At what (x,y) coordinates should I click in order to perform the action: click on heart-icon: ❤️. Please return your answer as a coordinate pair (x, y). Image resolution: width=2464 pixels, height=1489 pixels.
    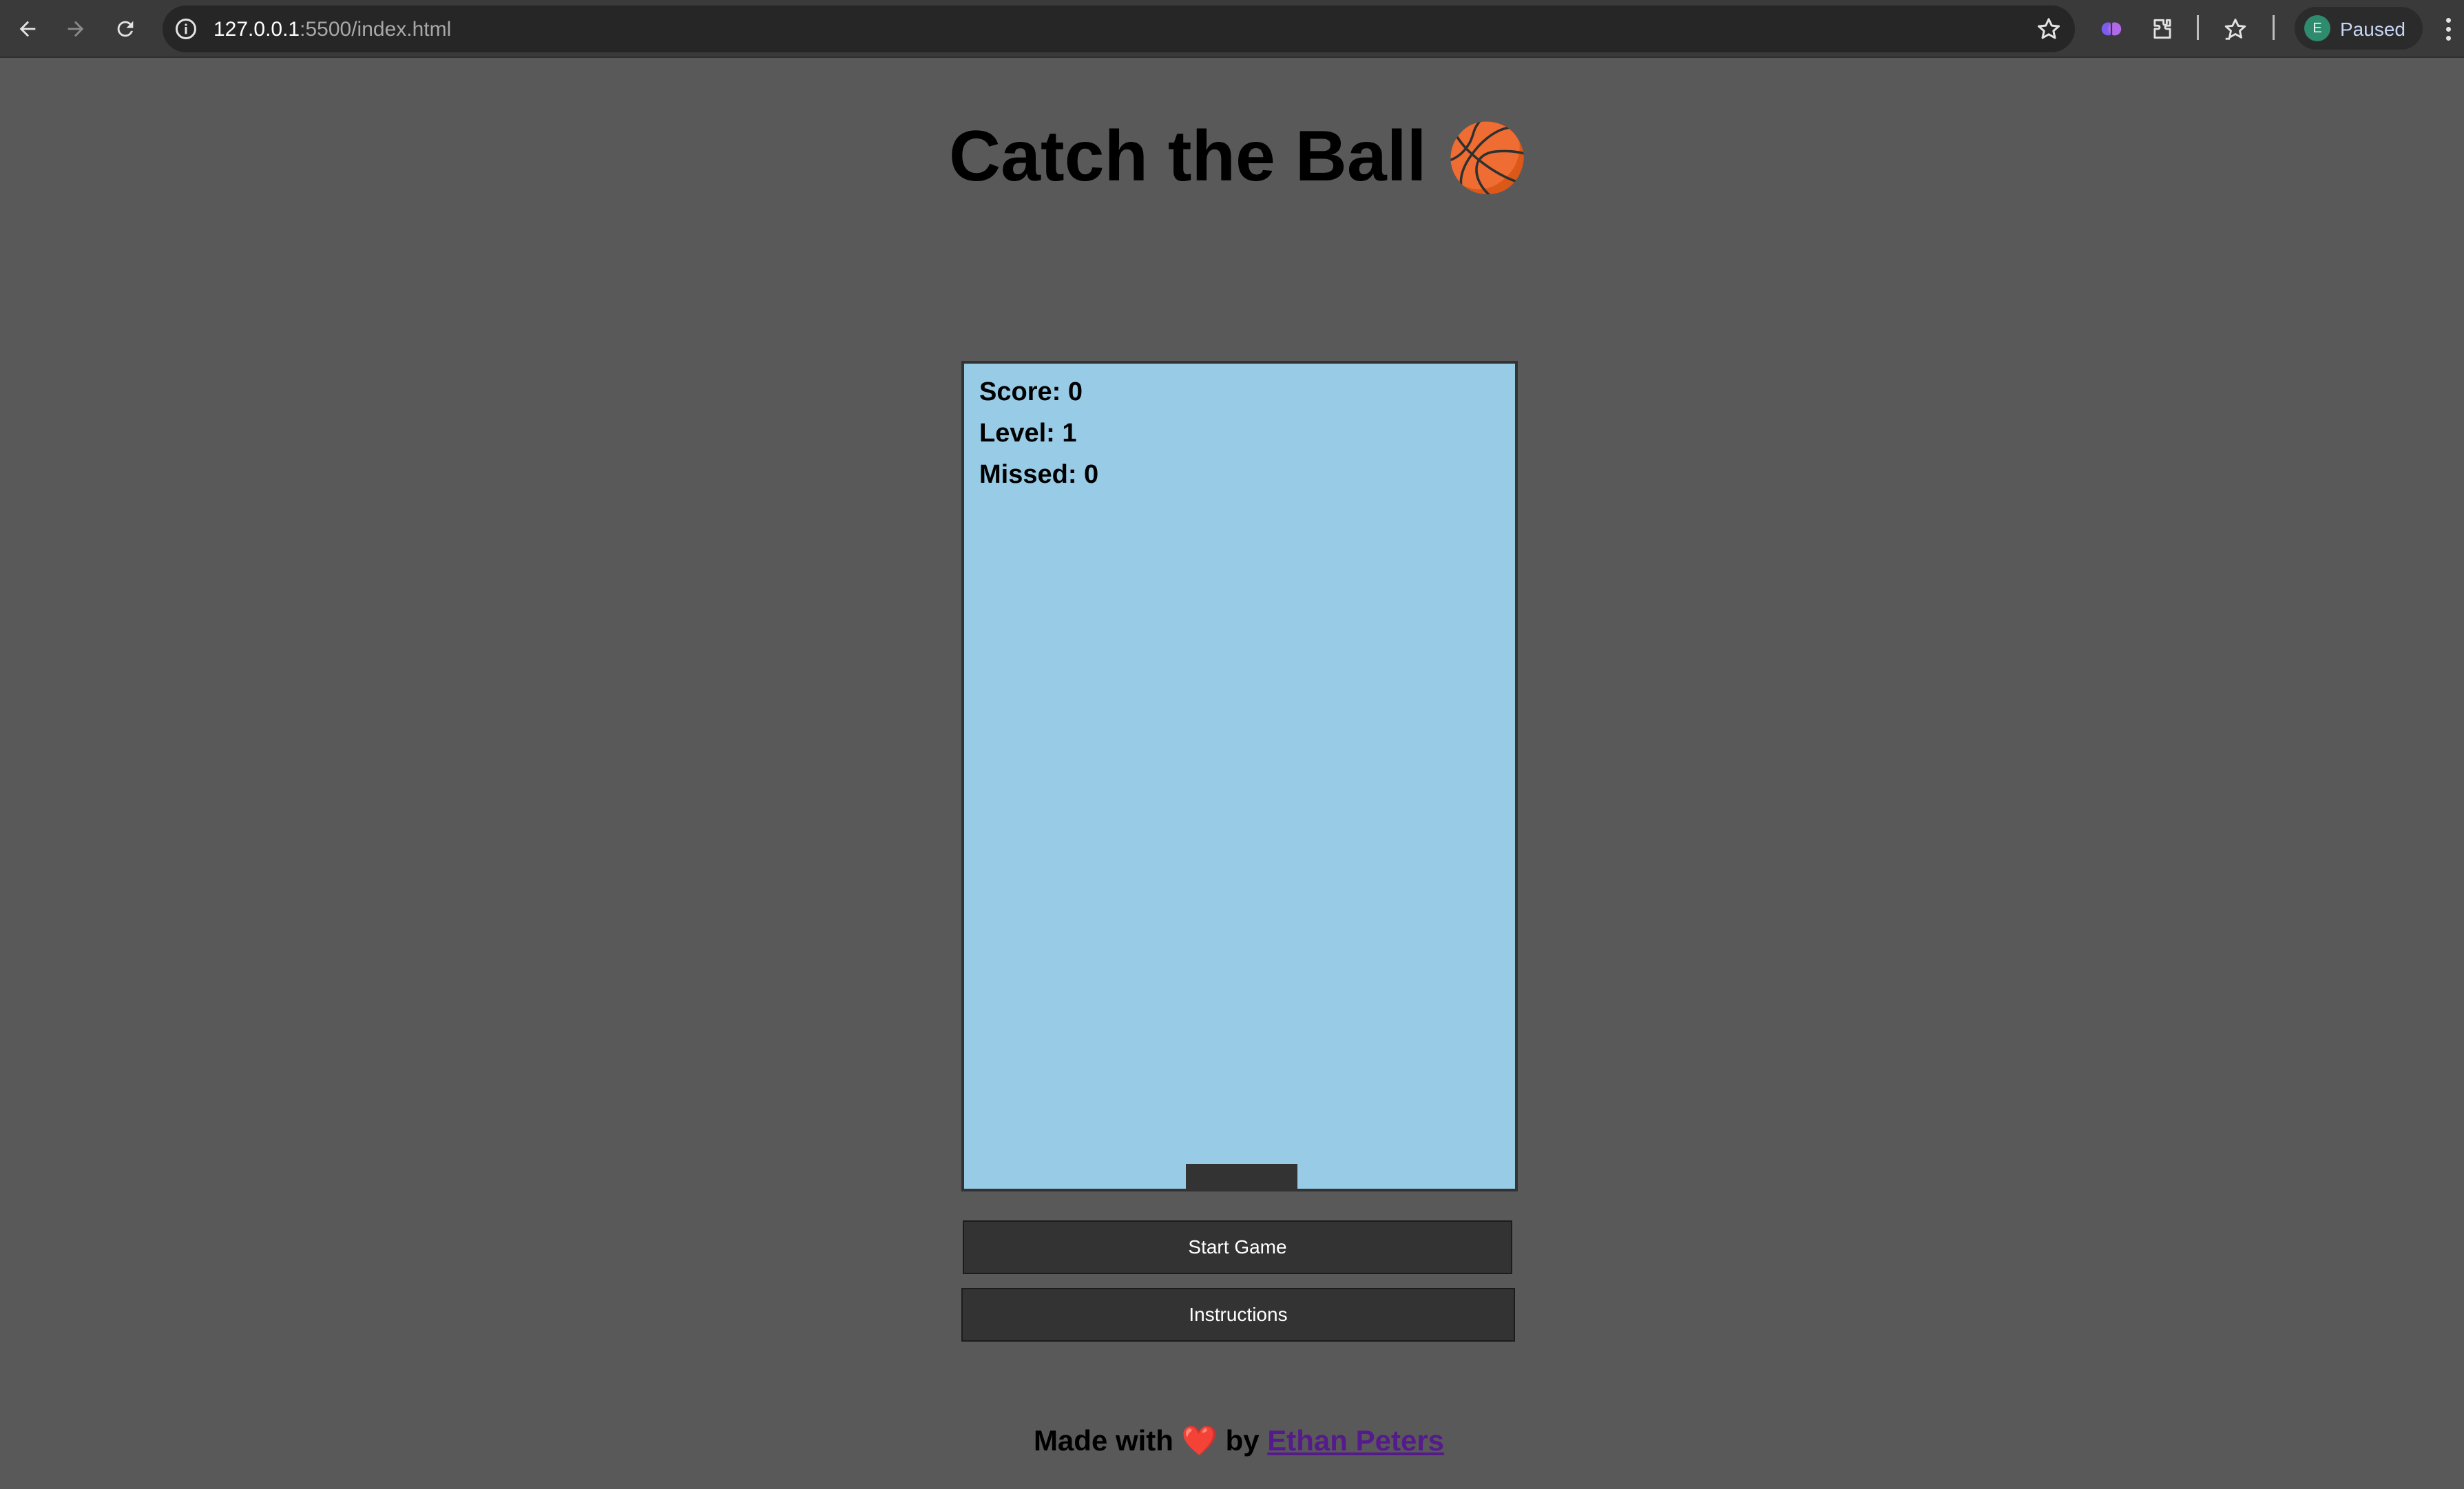
    Looking at the image, I should click on (1199, 1440).